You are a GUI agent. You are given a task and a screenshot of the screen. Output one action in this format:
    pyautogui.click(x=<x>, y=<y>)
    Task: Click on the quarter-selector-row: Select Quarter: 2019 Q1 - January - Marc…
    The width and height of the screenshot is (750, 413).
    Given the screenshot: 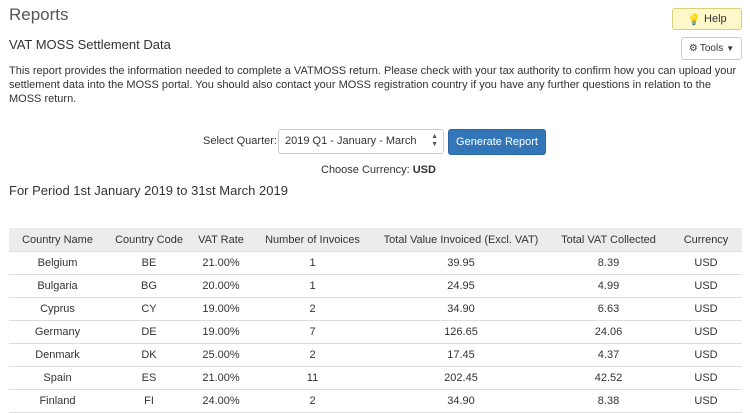 What is the action you would take?
    pyautogui.click(x=375, y=142)
    